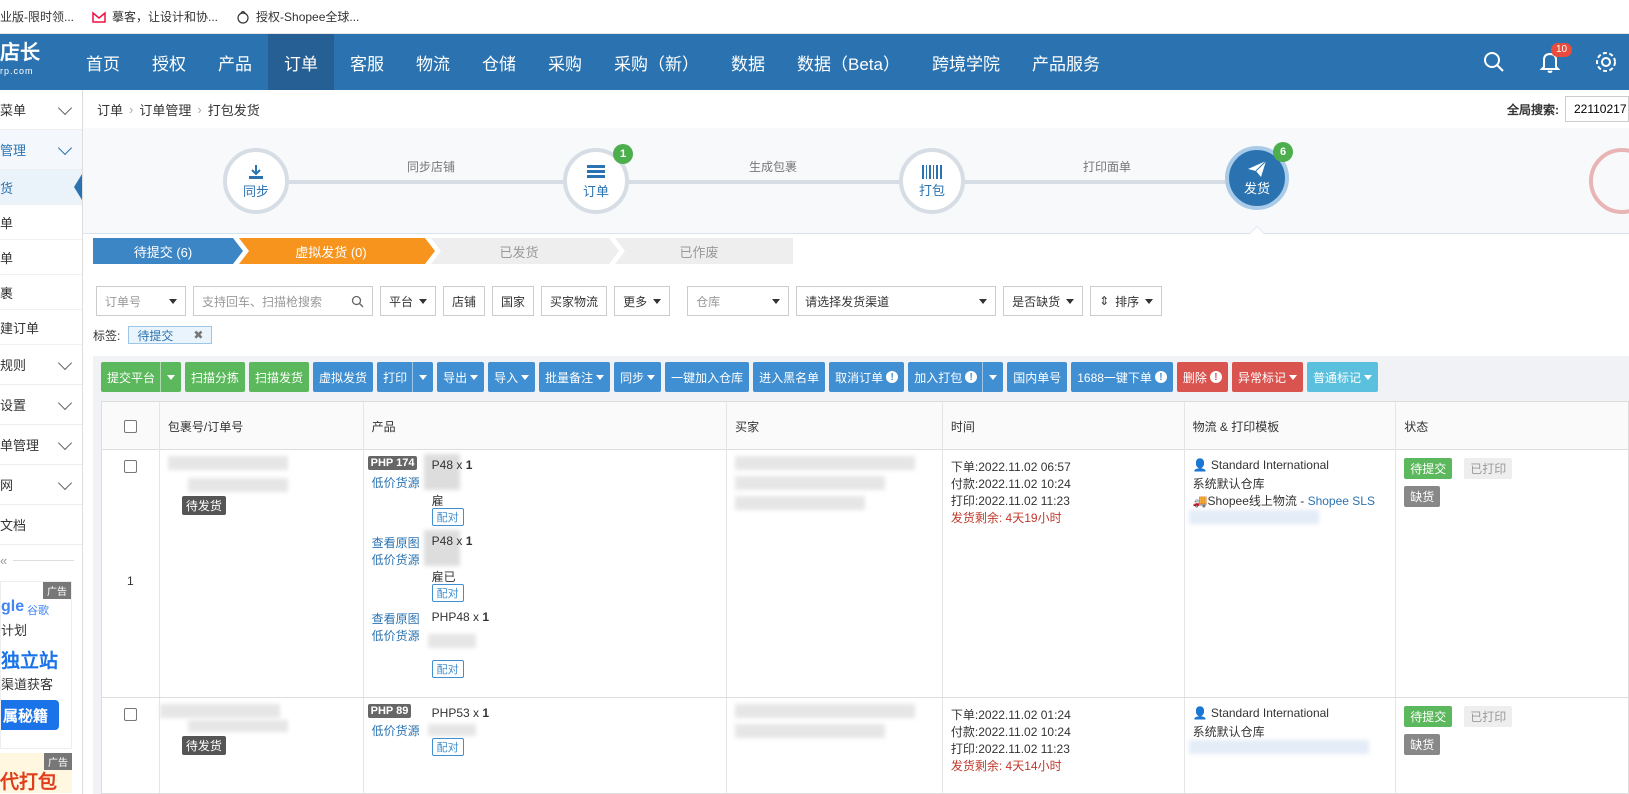 The width and height of the screenshot is (1629, 794). I want to click on nav-item-5: 物流, so click(433, 62).